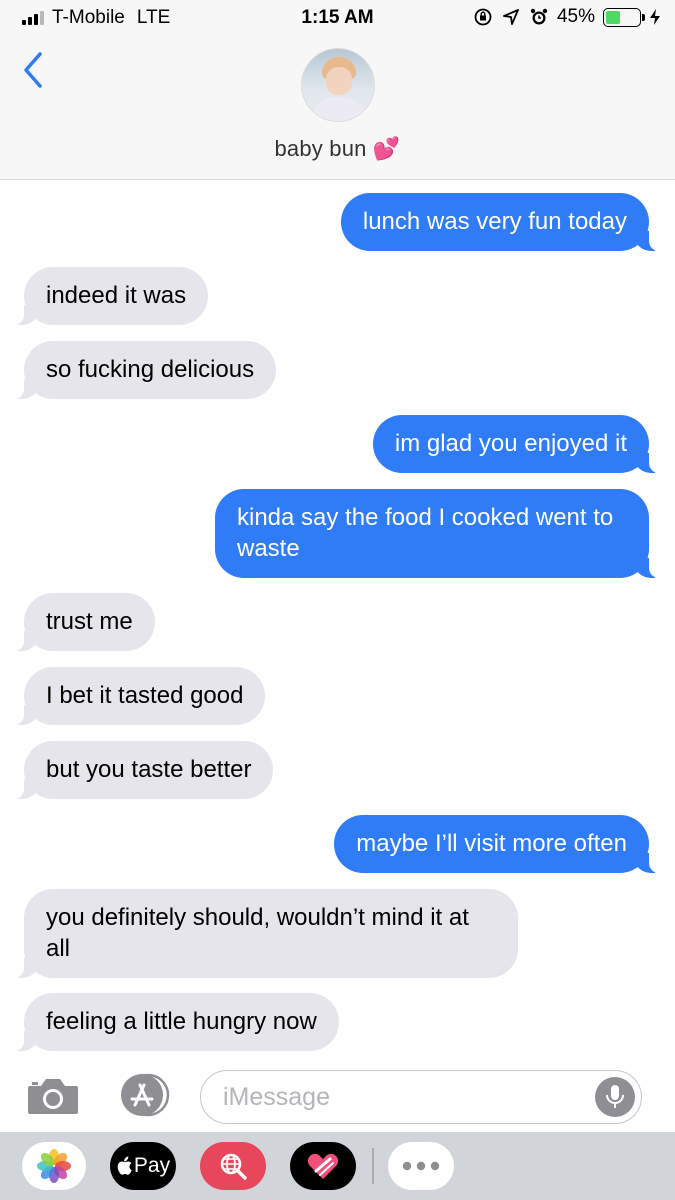  I want to click on battery-fill, so click(613, 17).